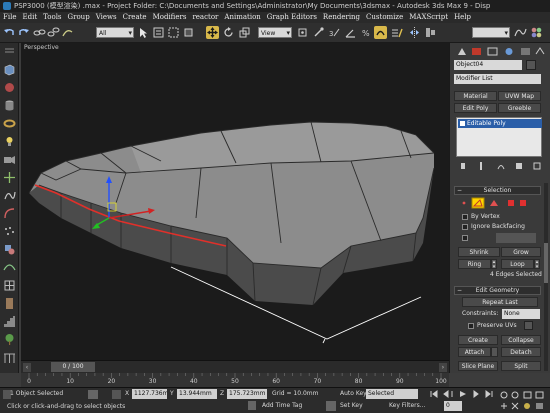 This screenshot has height=413, width=550. Describe the element at coordinates (9, 105) in the screenshot. I see `create-cylinder-icon` at that location.